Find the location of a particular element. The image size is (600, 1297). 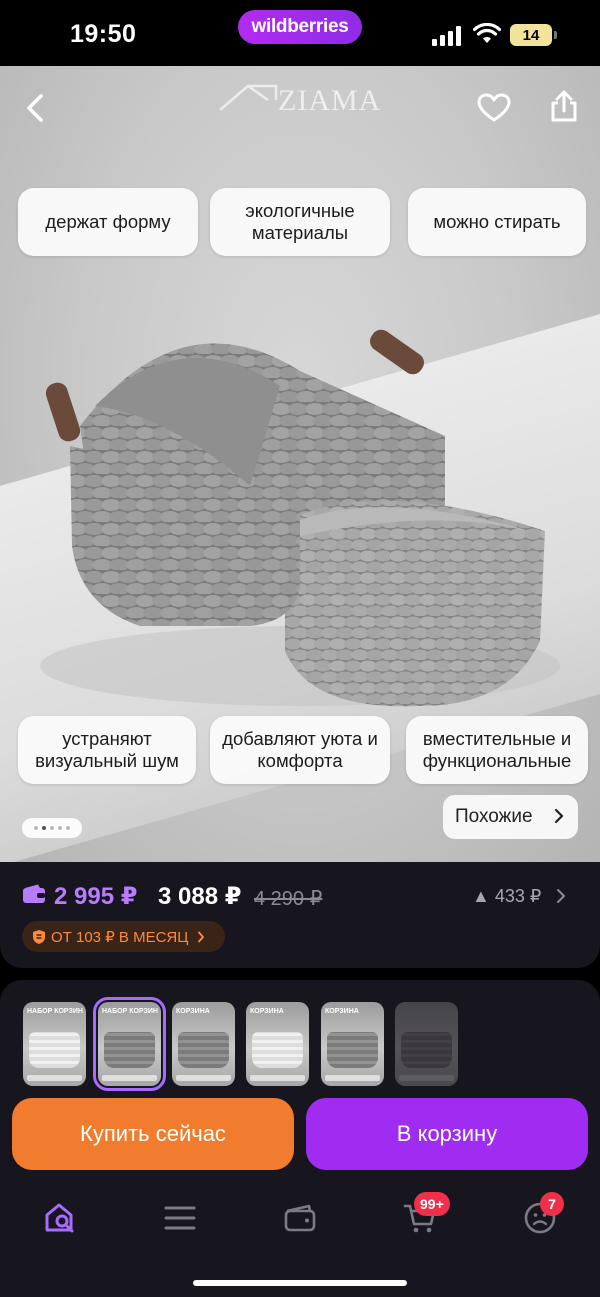

status-time: 19:50 is located at coordinates (103, 34).